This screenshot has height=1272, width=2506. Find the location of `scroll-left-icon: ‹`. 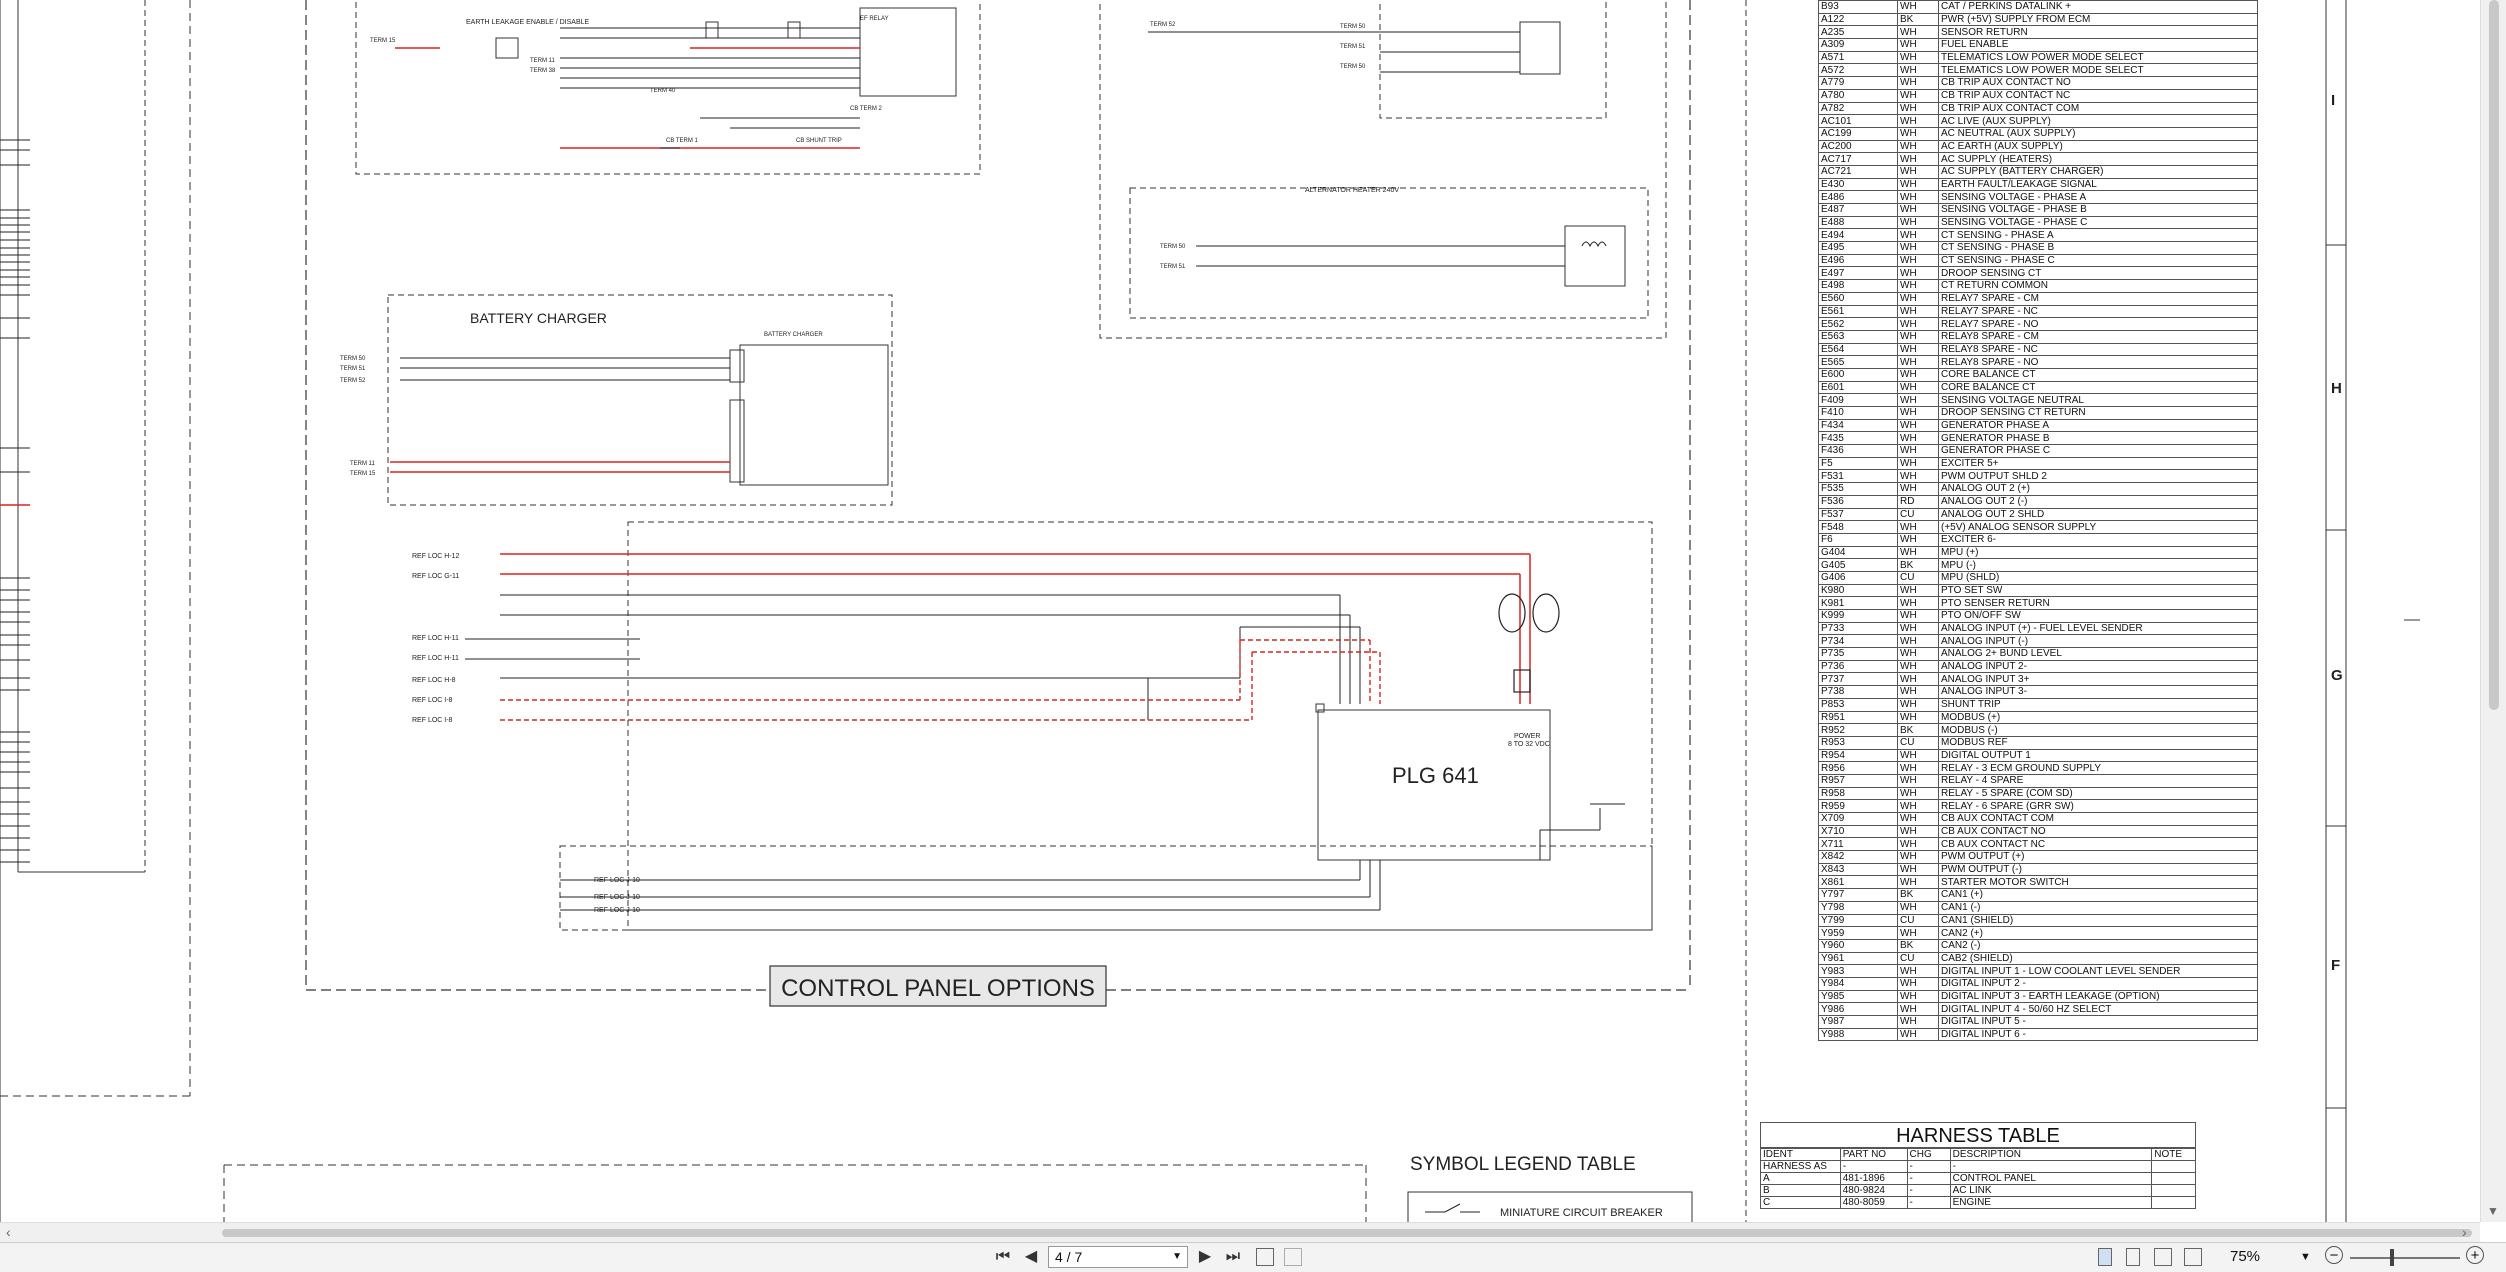

scroll-left-icon: ‹ is located at coordinates (8, 1232).